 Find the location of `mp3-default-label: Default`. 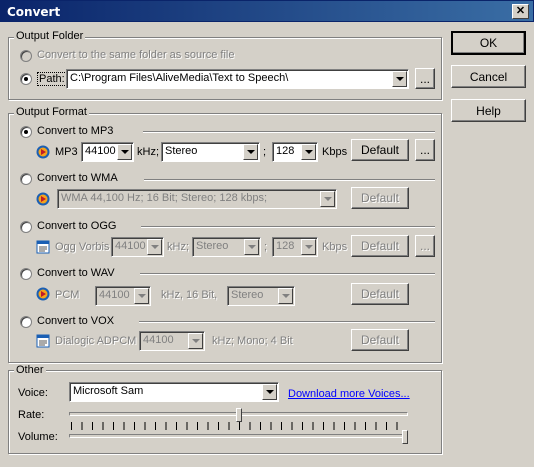

mp3-default-label: Default is located at coordinates (380, 150).